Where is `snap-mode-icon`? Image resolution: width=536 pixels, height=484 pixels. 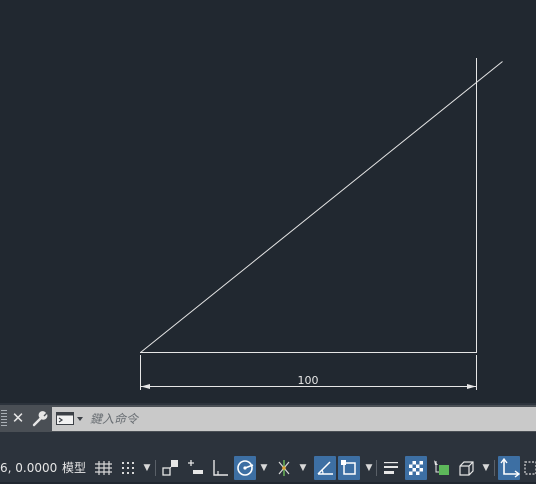 snap-mode-icon is located at coordinates (128, 468).